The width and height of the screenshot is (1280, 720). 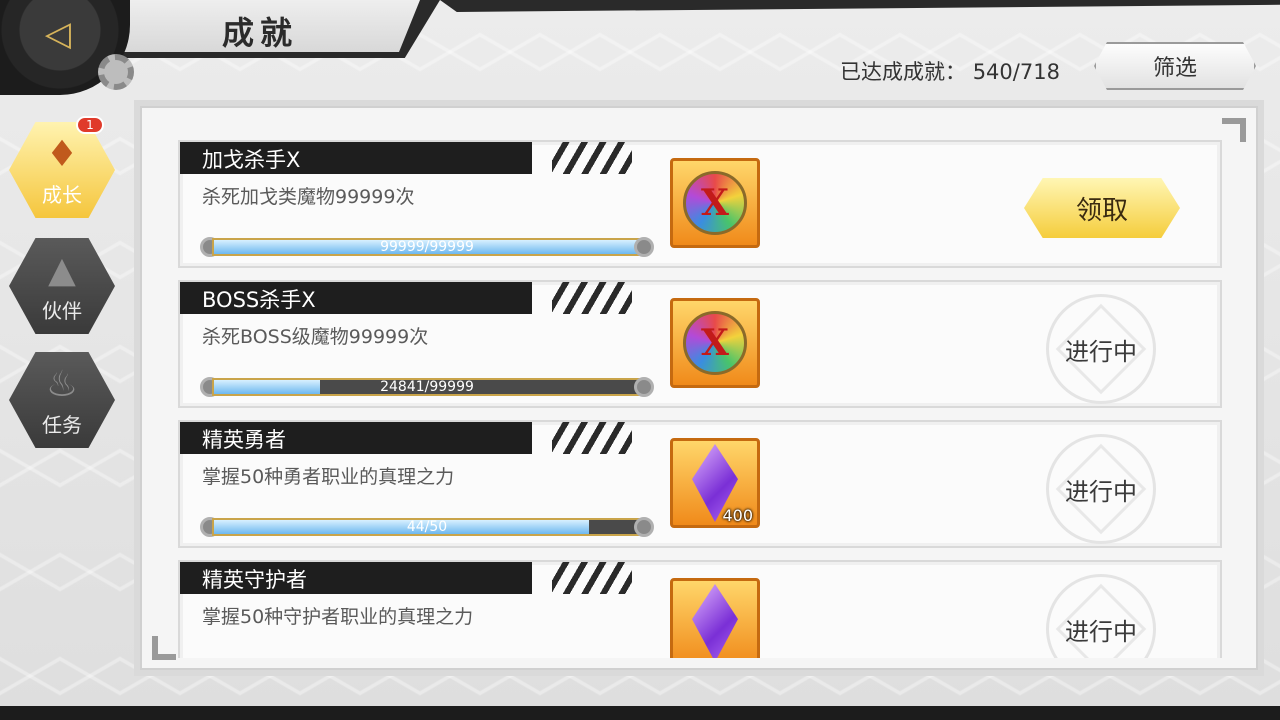 I want to click on notification-badge: 1, so click(x=90, y=125).